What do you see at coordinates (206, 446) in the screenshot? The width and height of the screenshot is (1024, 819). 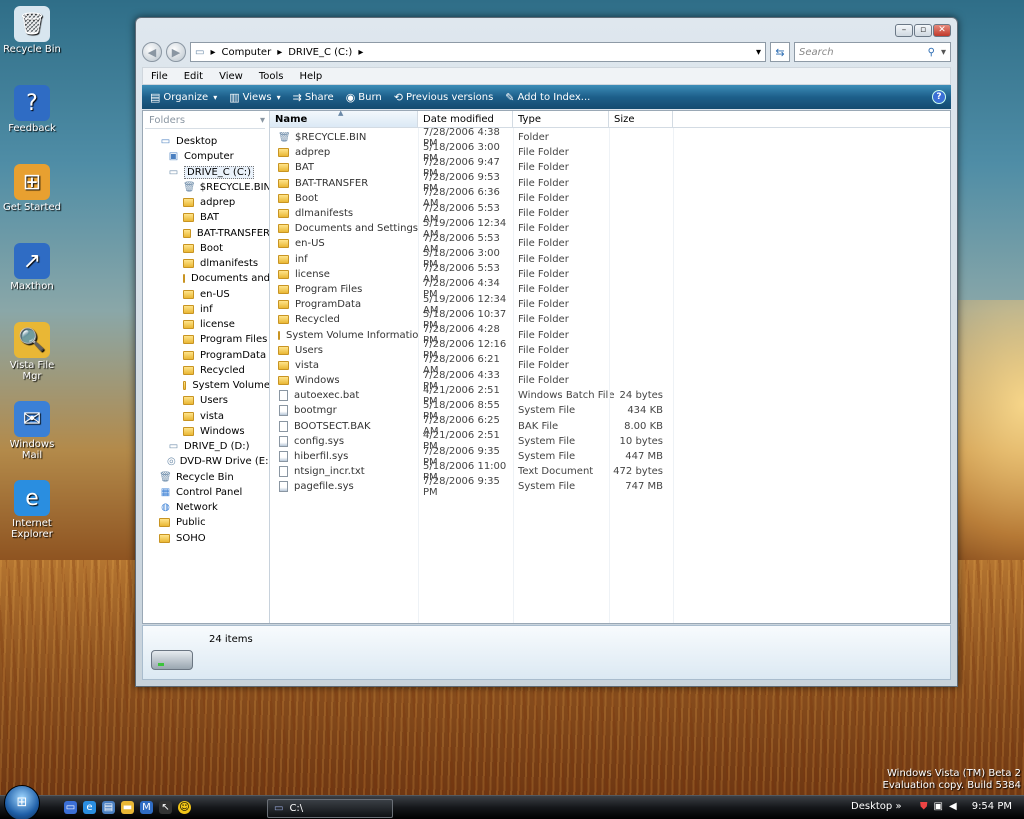 I see `tree-item: ▭ DRIVE_D (D:)` at bounding box center [206, 446].